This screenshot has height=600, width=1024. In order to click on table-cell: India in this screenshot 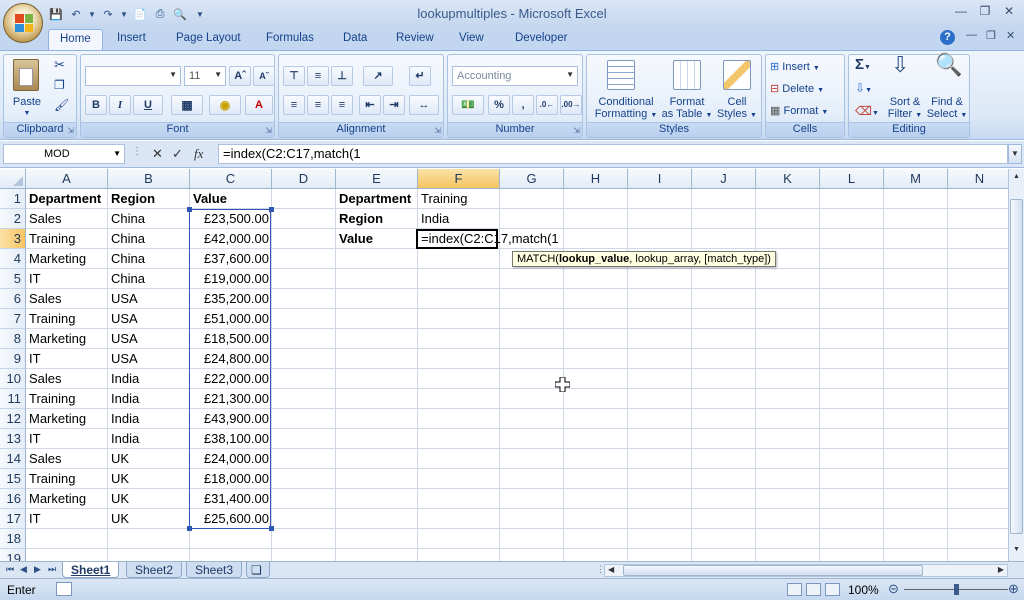, I will do `click(149, 439)`.